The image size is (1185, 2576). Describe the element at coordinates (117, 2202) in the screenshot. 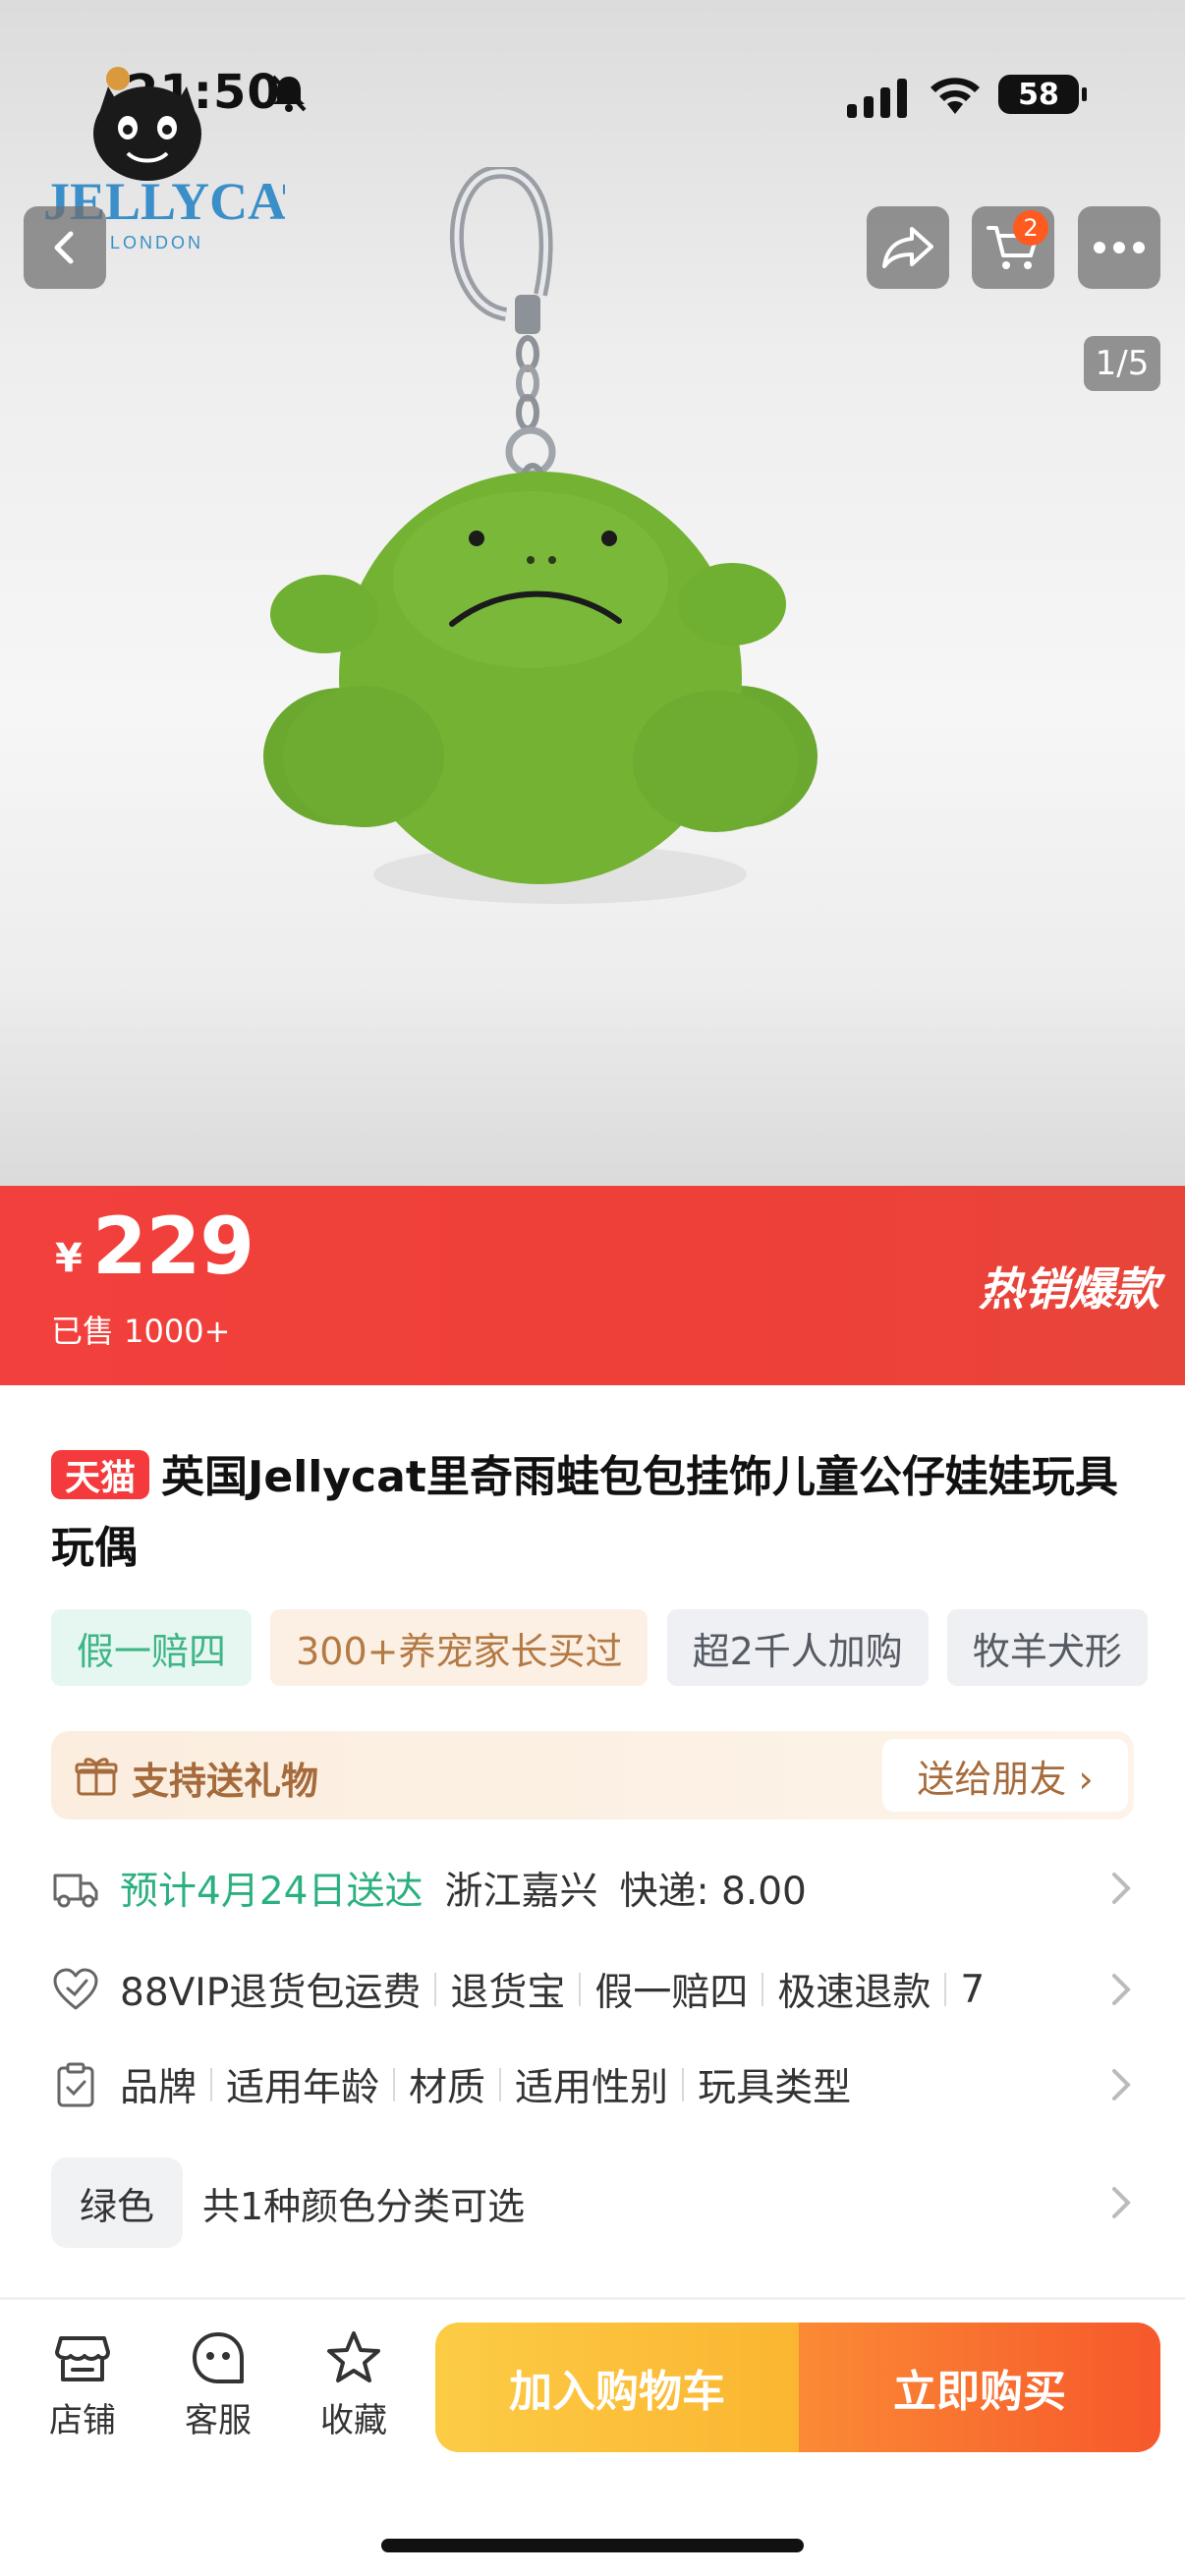

I see `color-chip-green: 绿色` at that location.